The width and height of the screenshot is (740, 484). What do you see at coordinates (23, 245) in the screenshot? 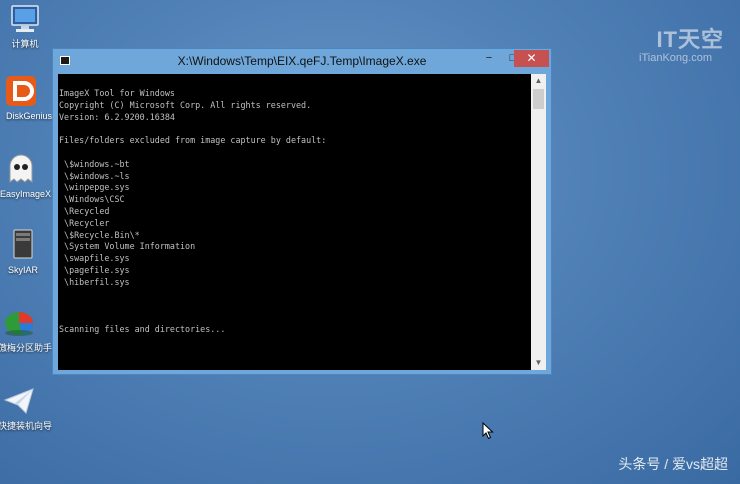
I see `skyiar-icon` at bounding box center [23, 245].